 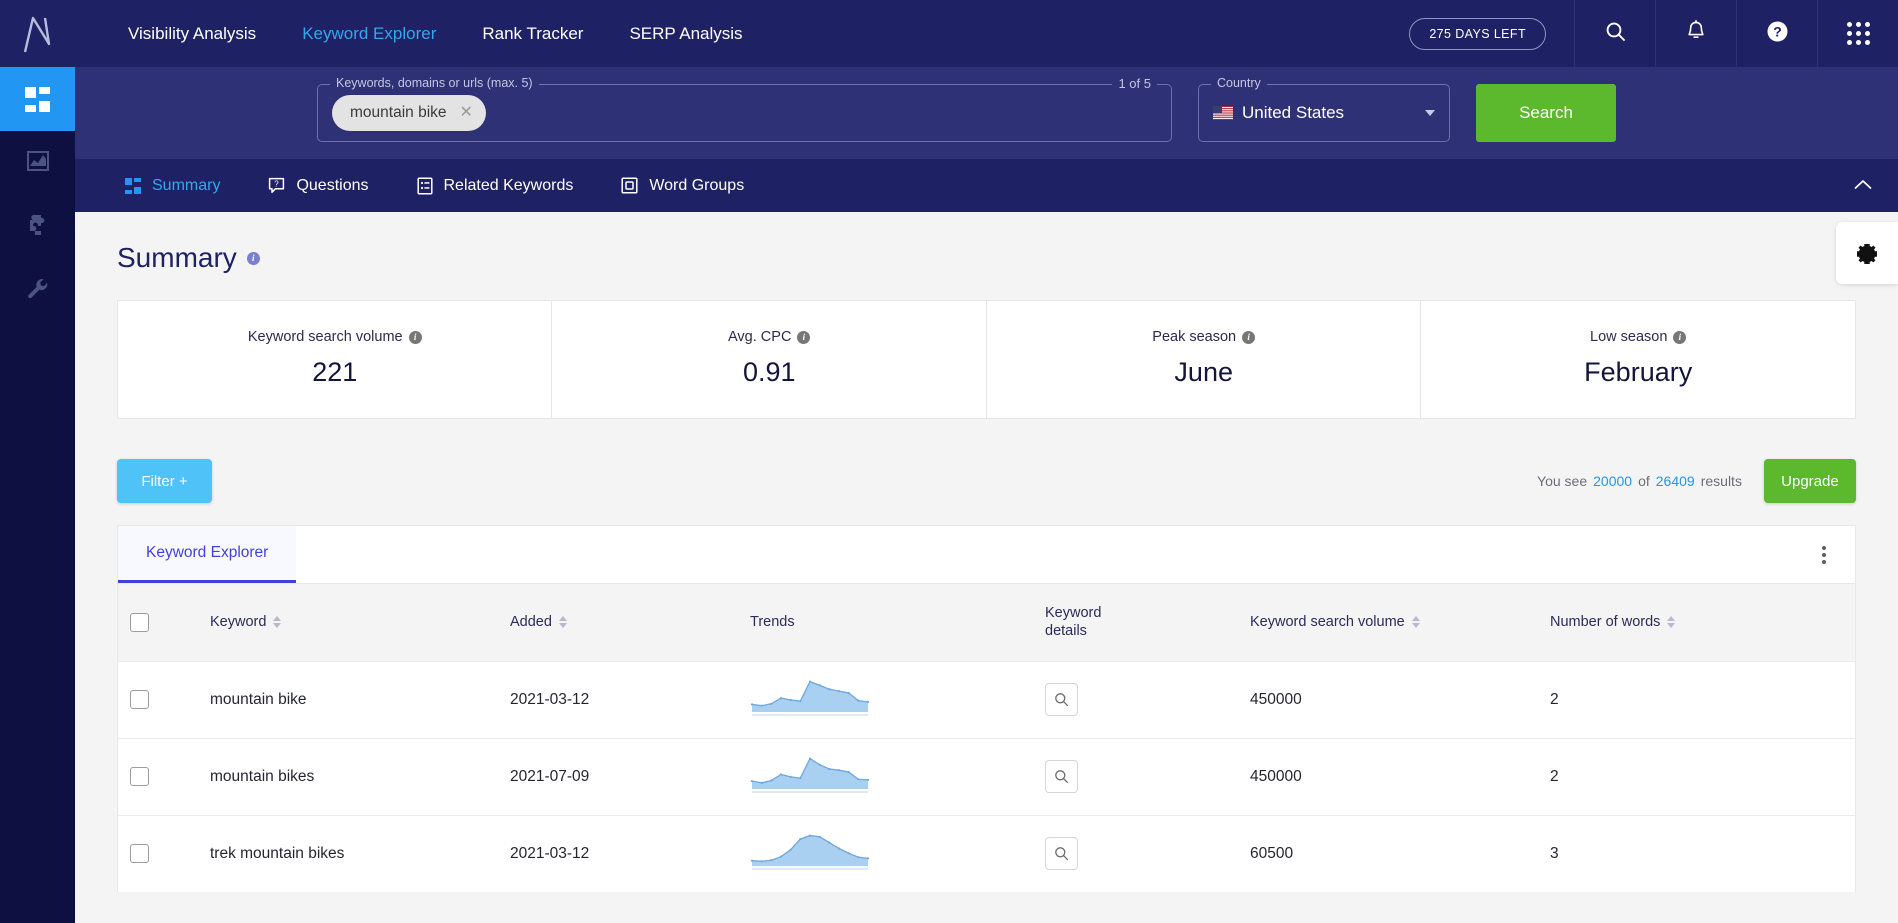 I want to click on th-keyword-search-volume: Keyword search volume, so click(x=1388, y=622).